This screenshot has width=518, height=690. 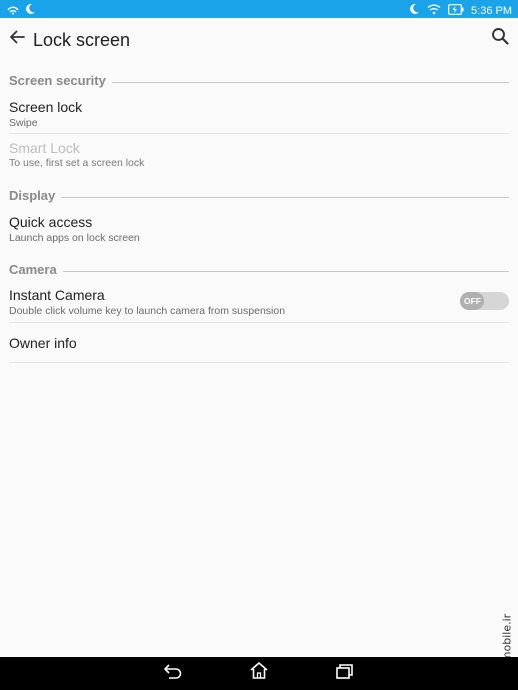 I want to click on watermark: mobile.ir, so click(x=507, y=638).